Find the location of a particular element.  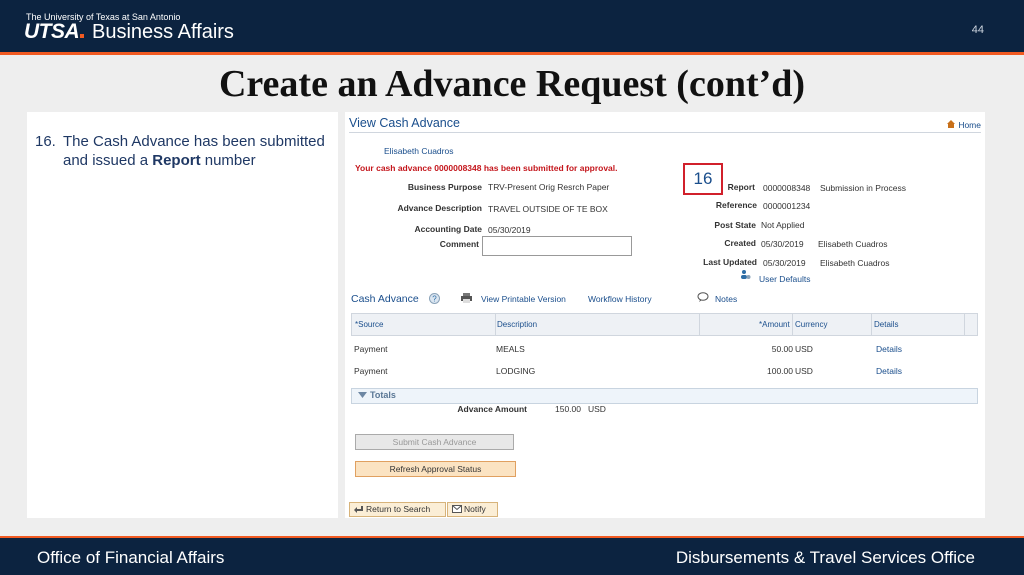

step-text-after: number is located at coordinates (228, 160).